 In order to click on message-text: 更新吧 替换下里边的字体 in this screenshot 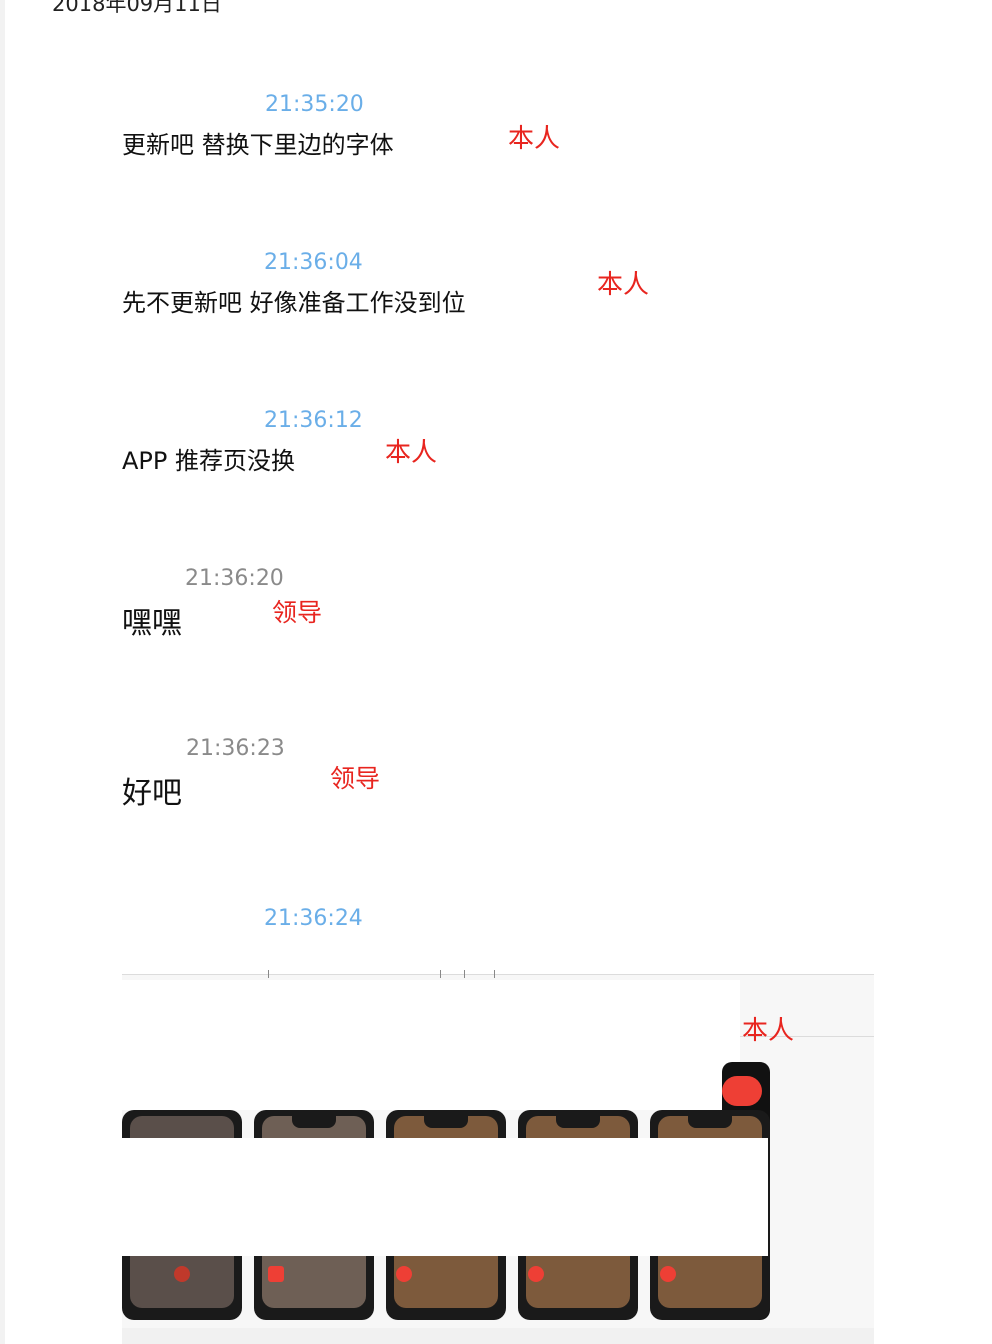, I will do `click(258, 145)`.